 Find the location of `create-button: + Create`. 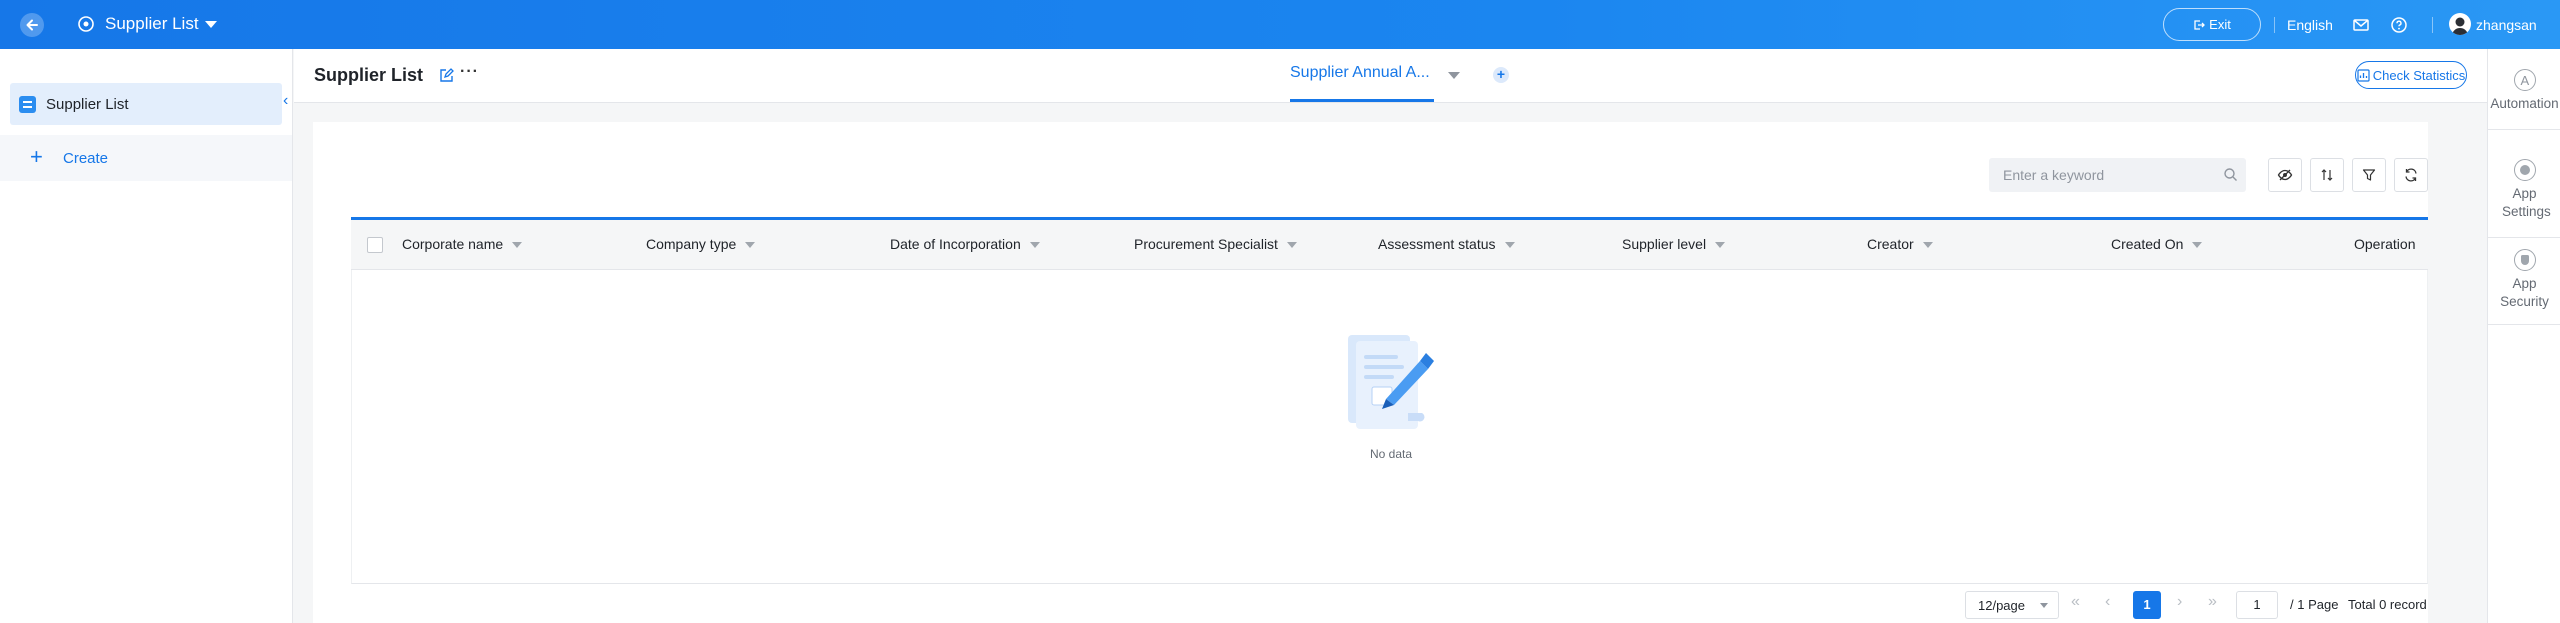

create-button: + Create is located at coordinates (146, 158).